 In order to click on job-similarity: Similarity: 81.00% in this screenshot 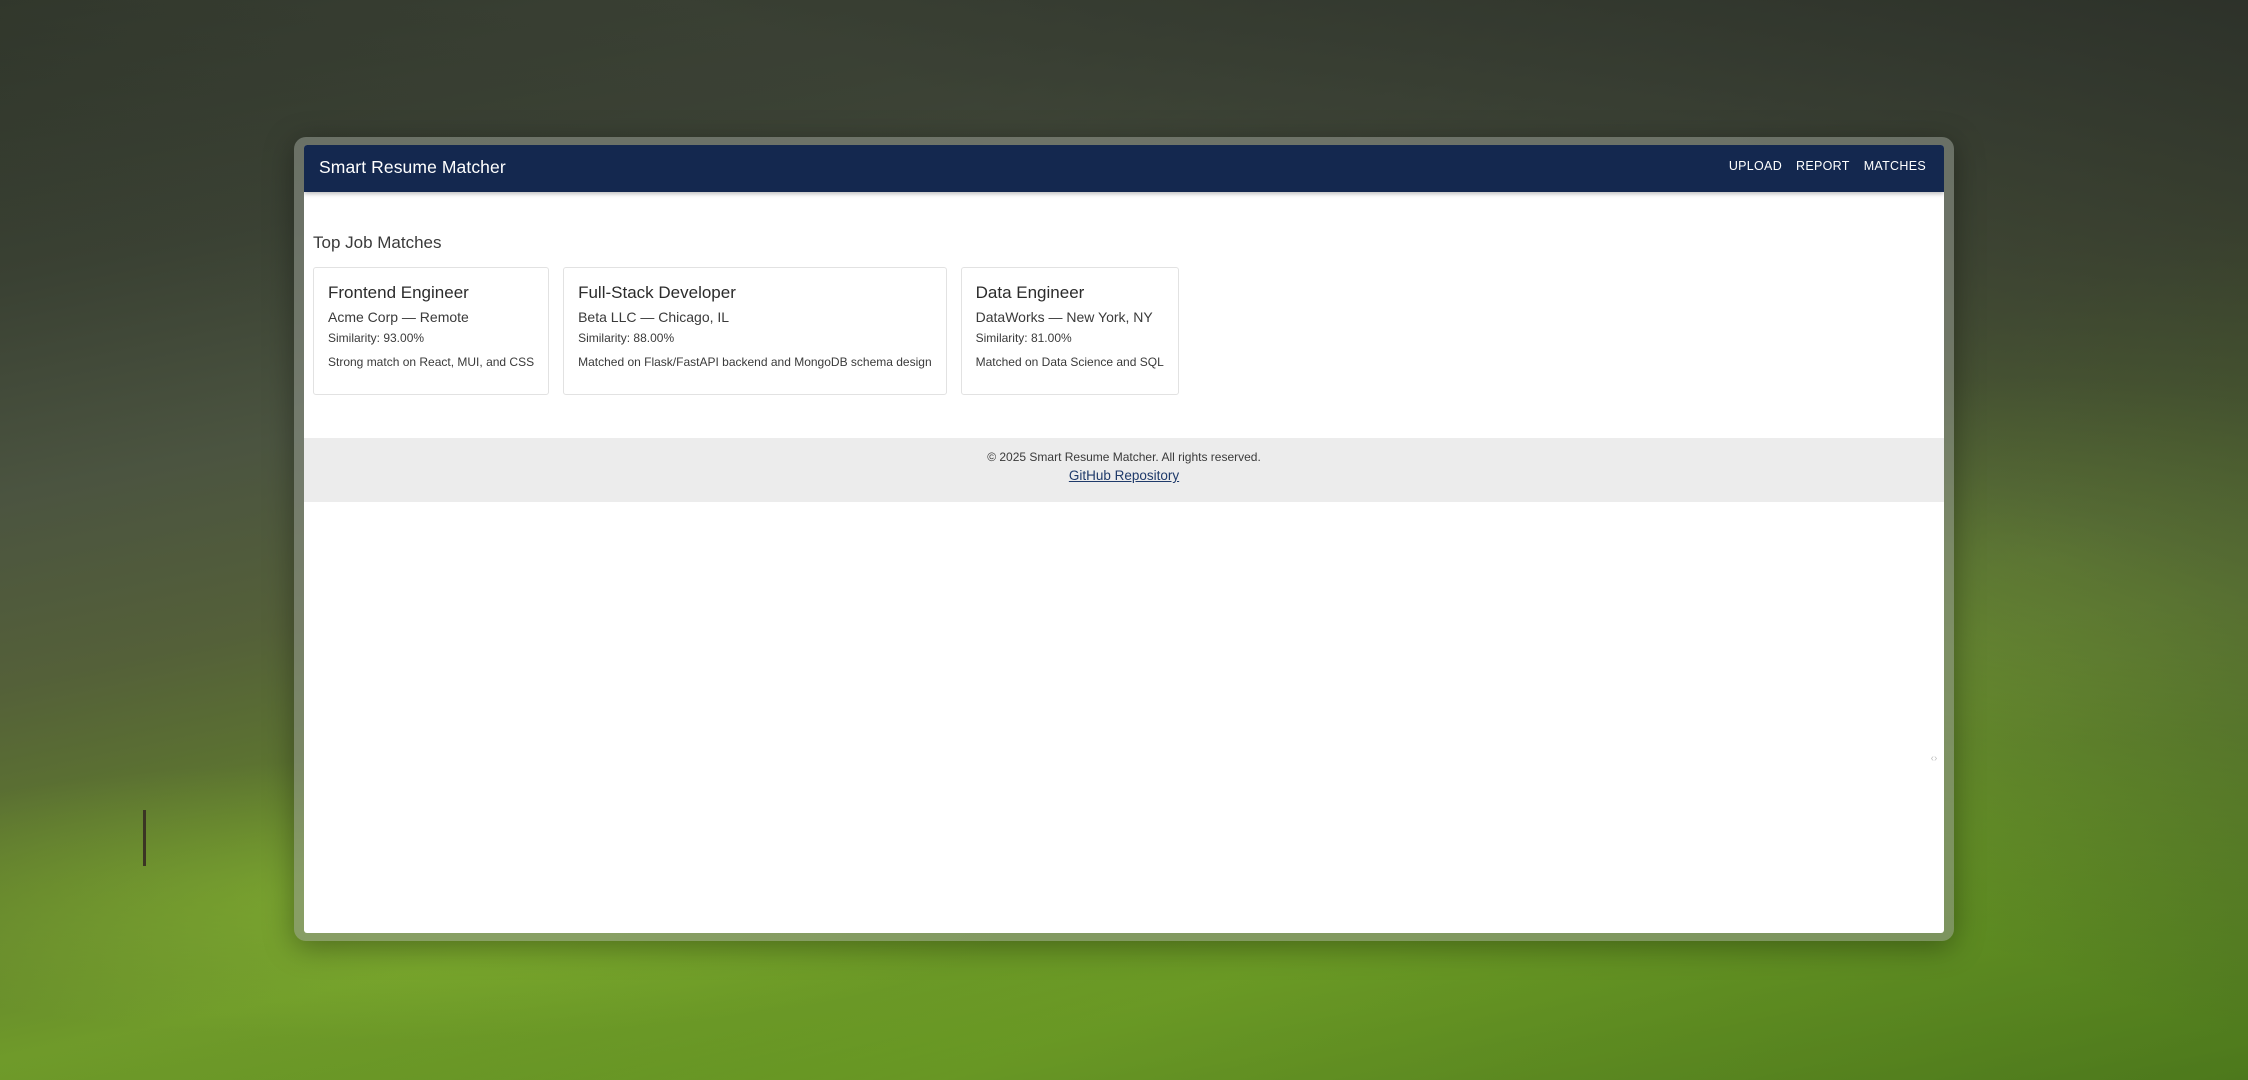, I will do `click(1023, 338)`.